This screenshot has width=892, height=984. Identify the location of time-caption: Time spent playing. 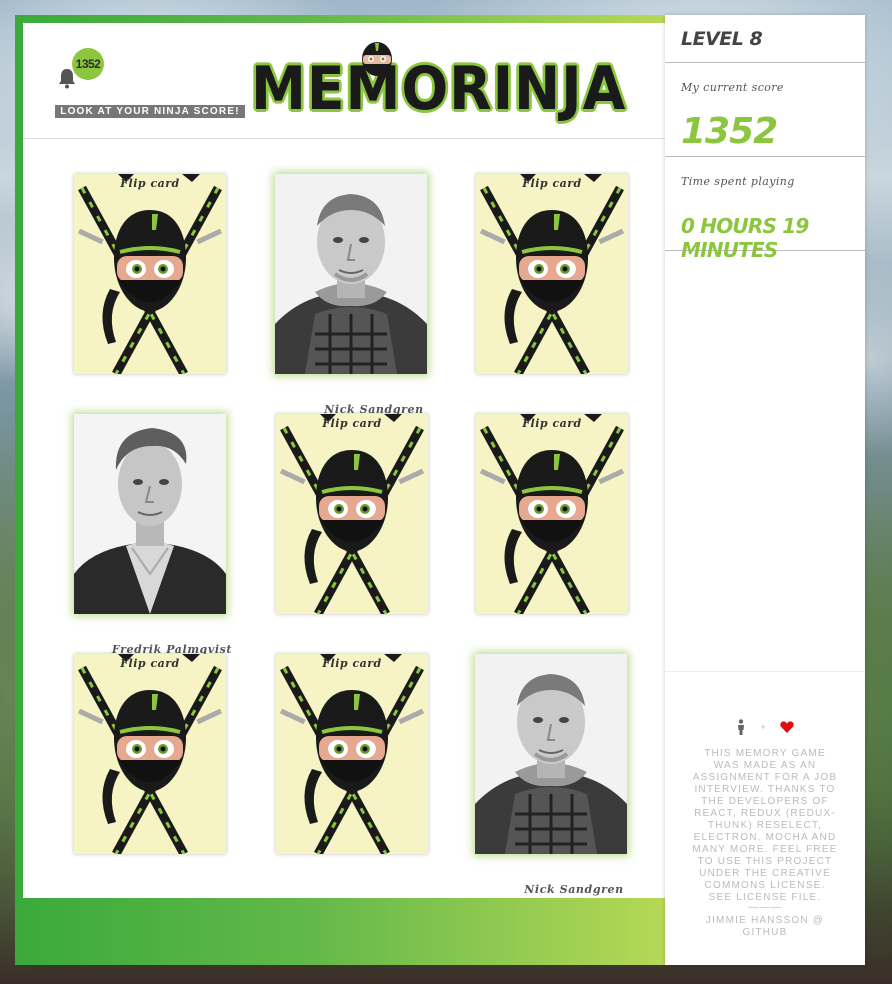
(738, 181).